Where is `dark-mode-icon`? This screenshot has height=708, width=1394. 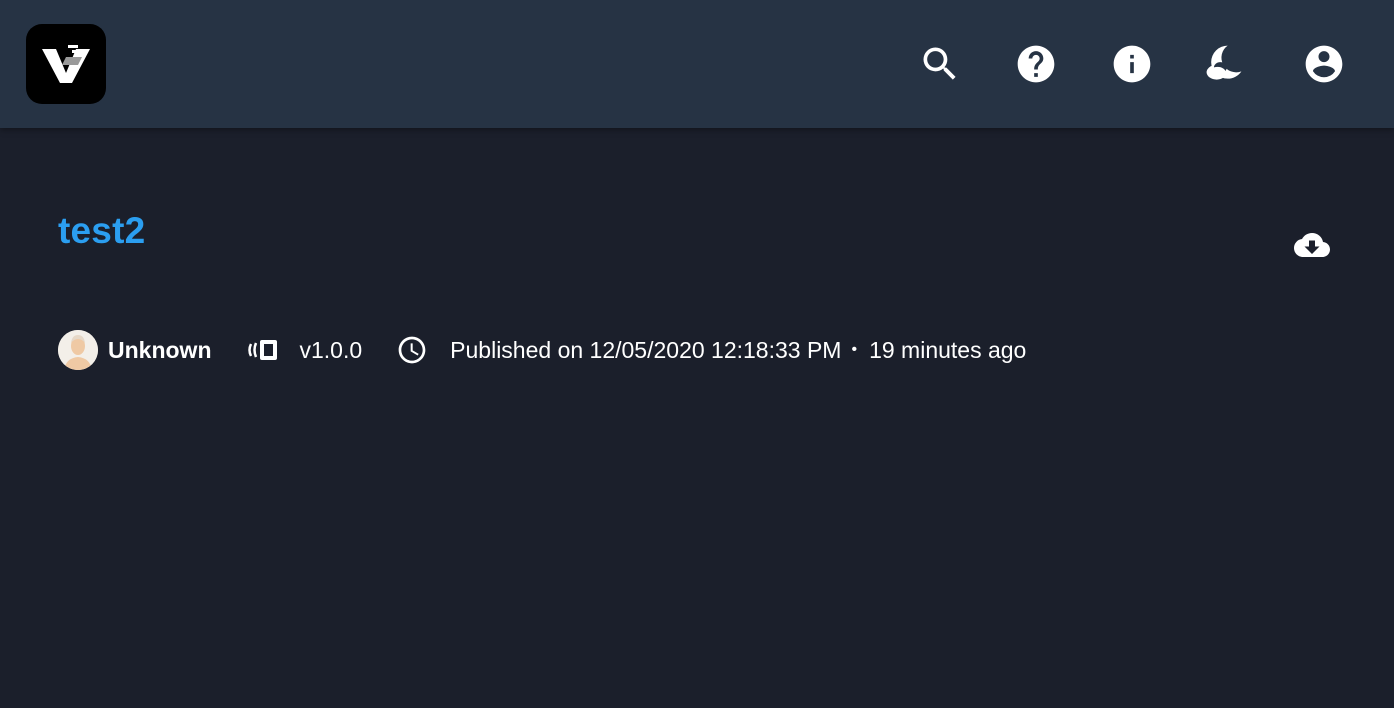 dark-mode-icon is located at coordinates (1224, 62).